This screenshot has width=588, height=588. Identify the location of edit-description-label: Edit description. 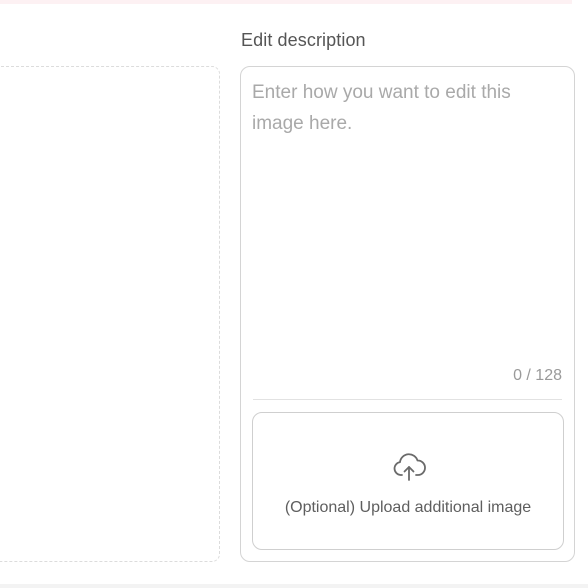
(303, 40).